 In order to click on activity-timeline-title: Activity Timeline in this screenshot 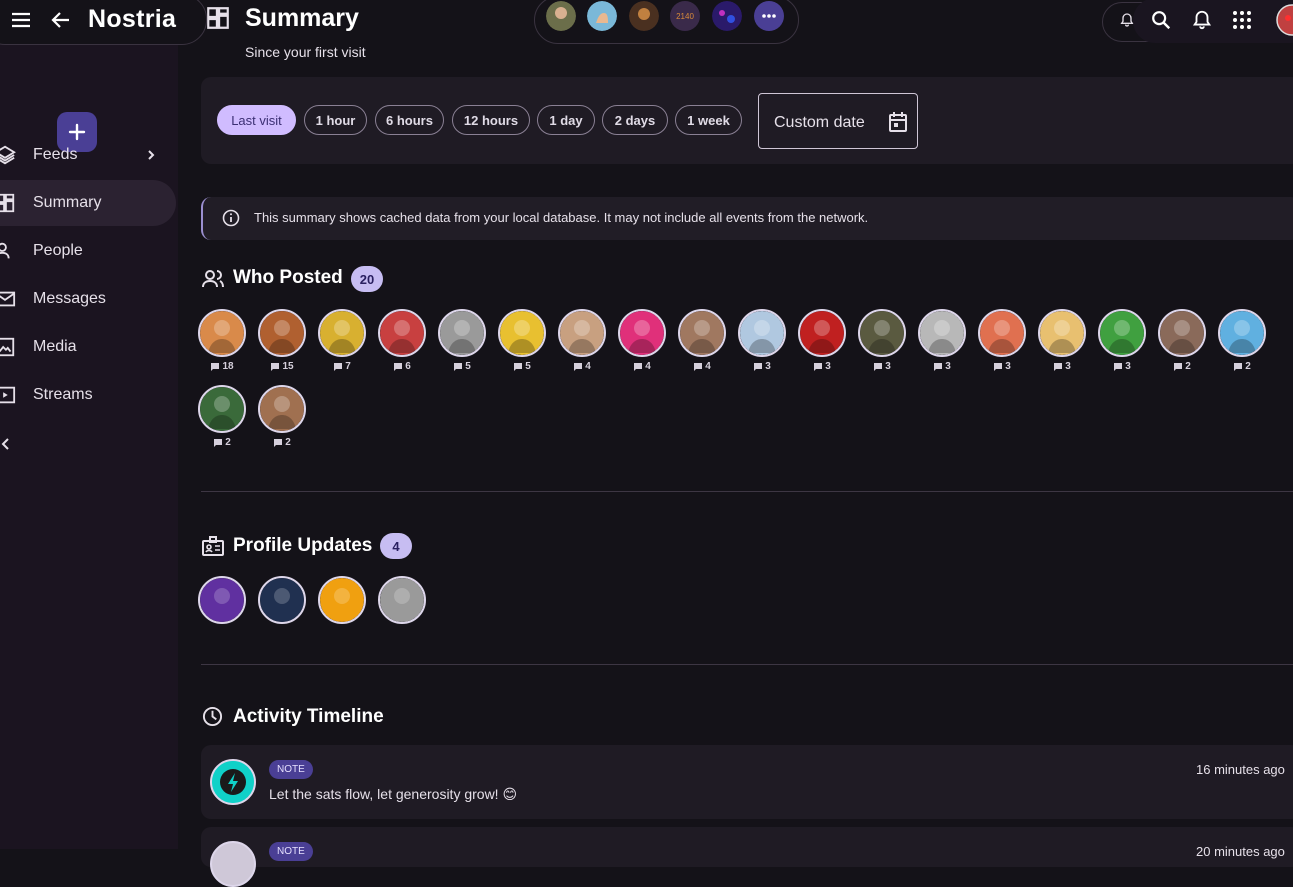, I will do `click(308, 716)`.